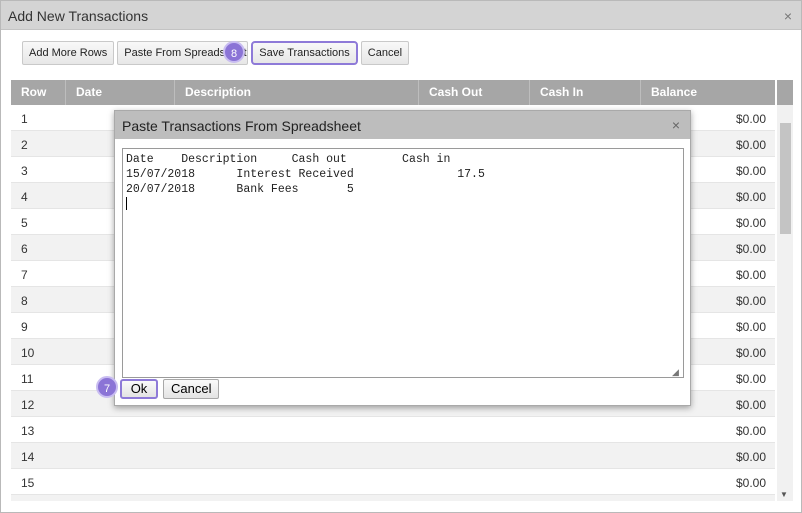 The height and width of the screenshot is (513, 802). Describe the element at coordinates (24, 119) in the screenshot. I see `row-number: 1` at that location.